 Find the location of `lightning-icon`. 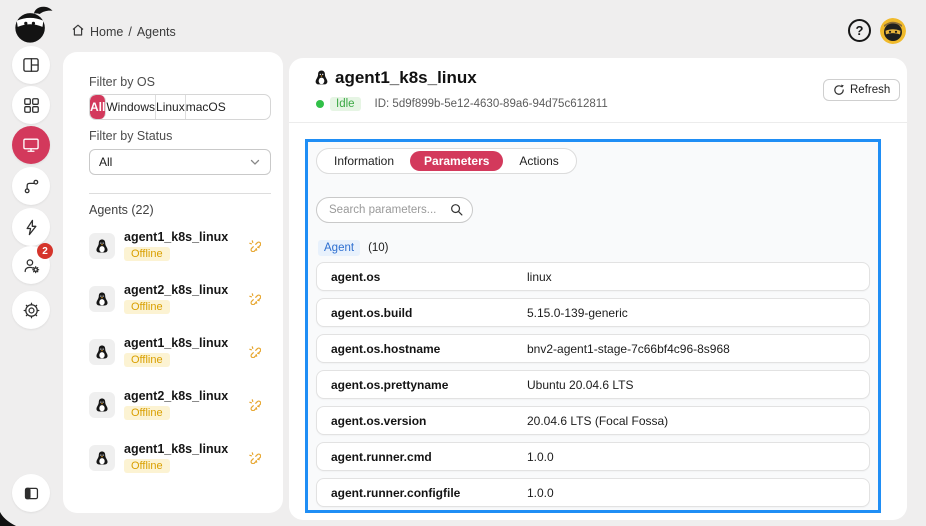

lightning-icon is located at coordinates (31, 227).